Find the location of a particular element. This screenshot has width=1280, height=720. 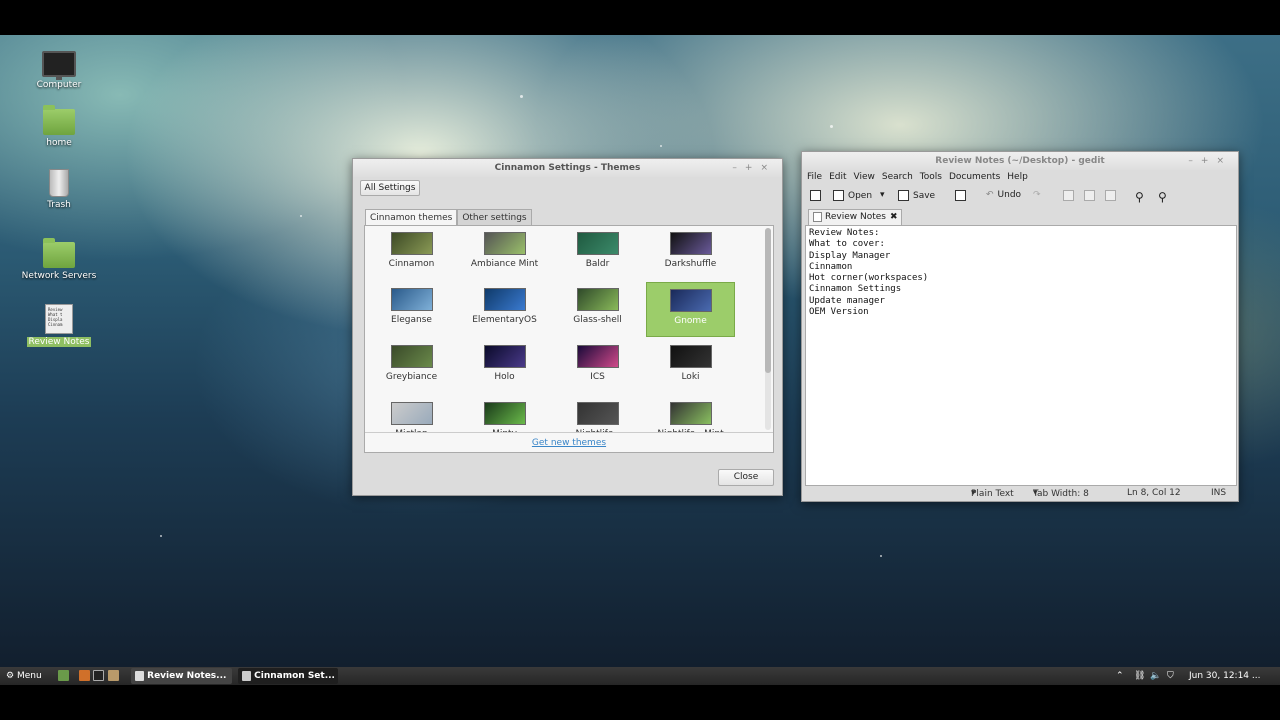

find-button: ⚲ is located at coordinates (1139, 197).